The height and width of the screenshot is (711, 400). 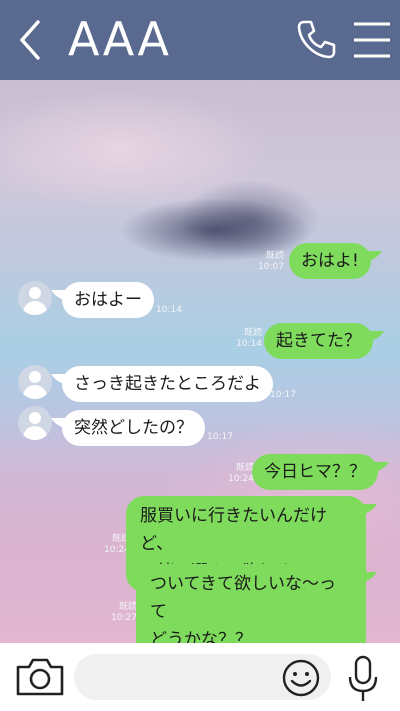 I want to click on message-meta: 既読 10:24, so click(x=238, y=474).